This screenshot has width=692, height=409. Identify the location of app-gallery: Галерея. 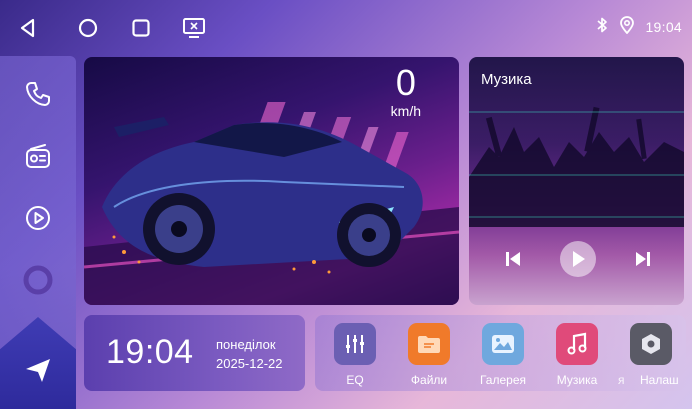
(503, 356).